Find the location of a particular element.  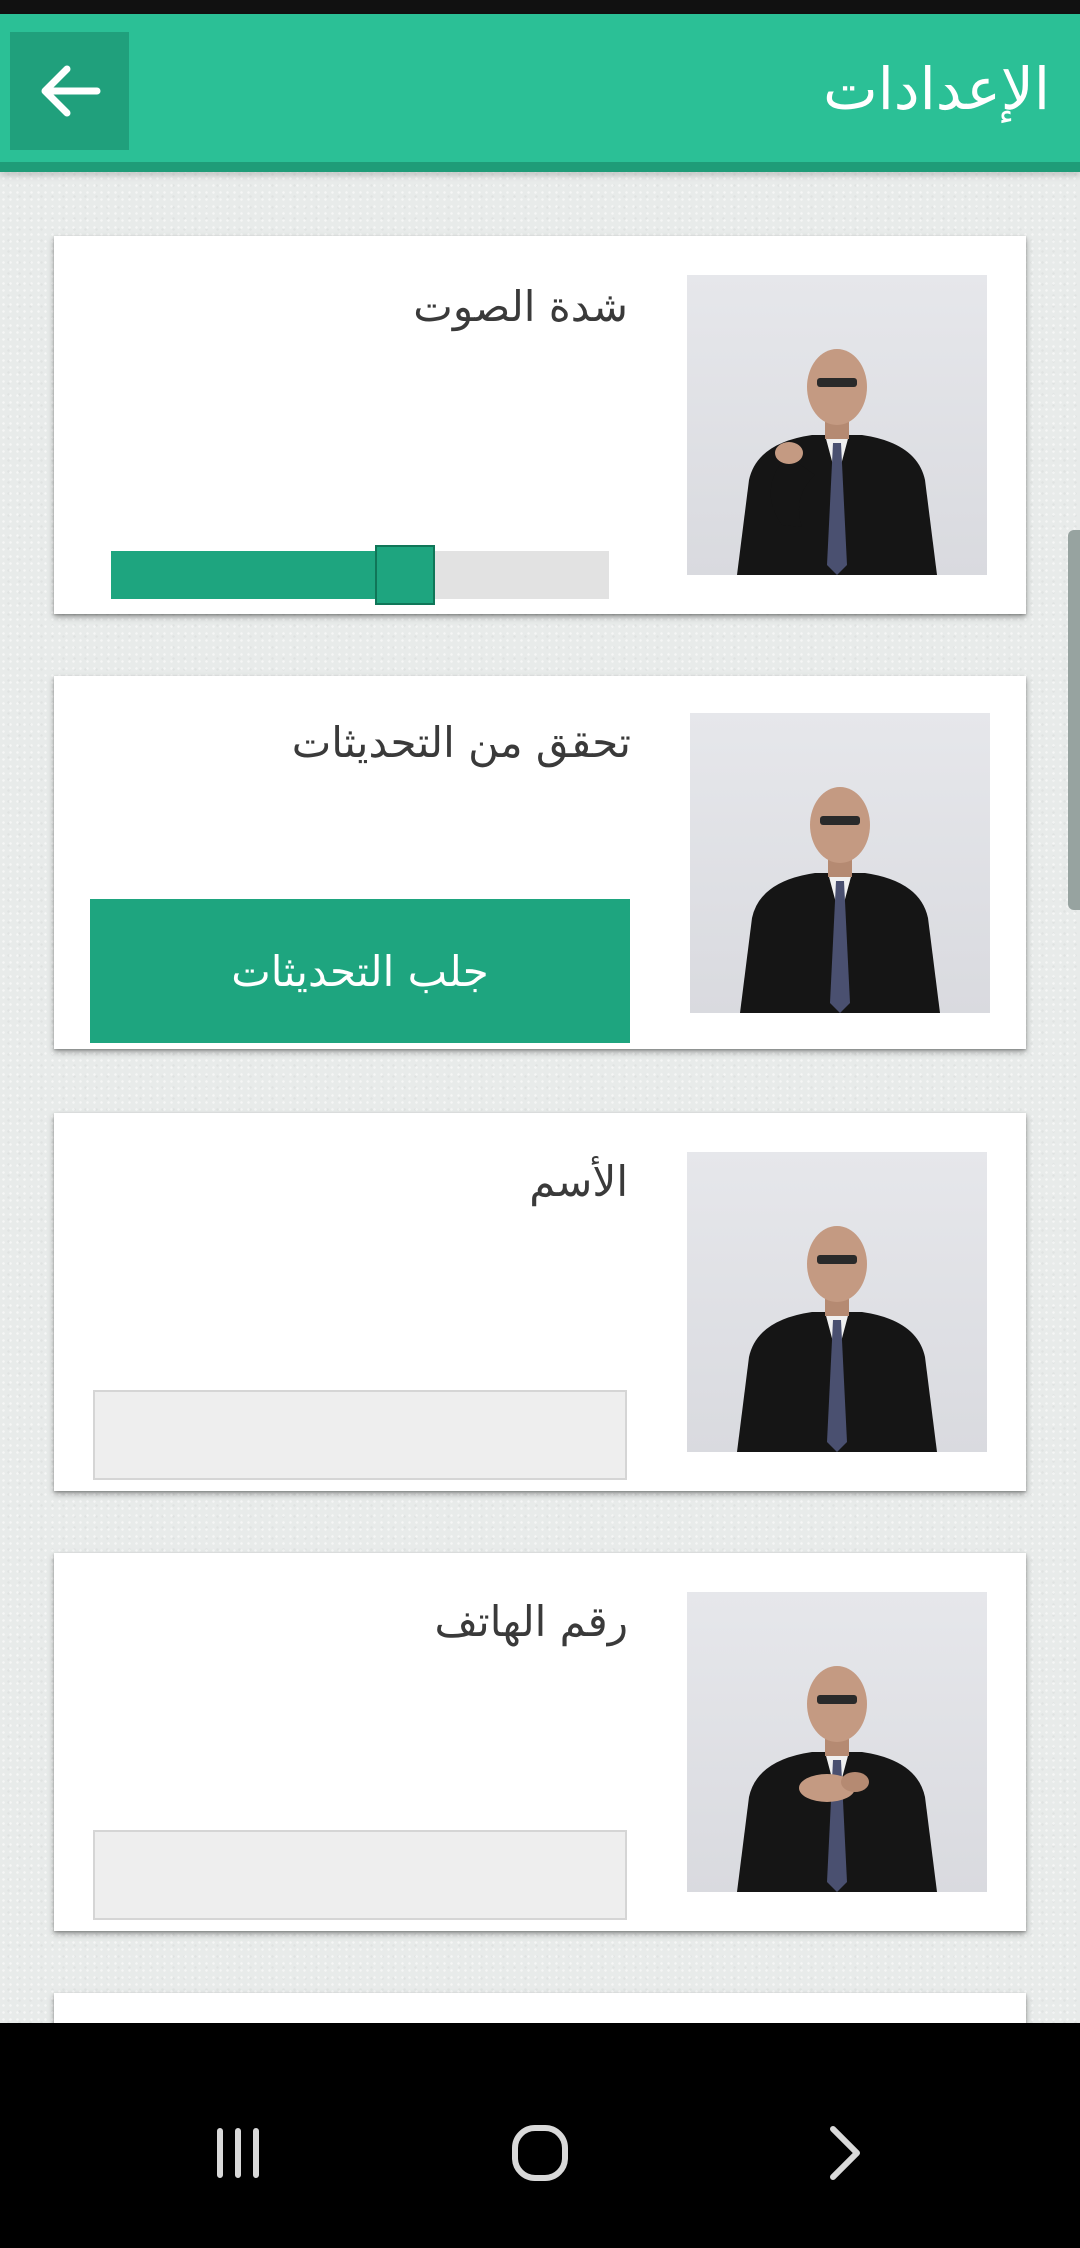

updates-label: تحقق من التحديثات is located at coordinates (461, 742).